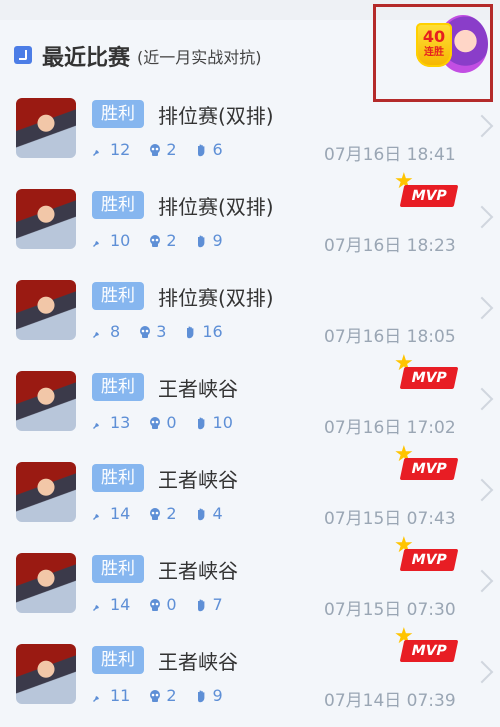  I want to click on section-subtitle: (近一月实战对抗), so click(199, 57).